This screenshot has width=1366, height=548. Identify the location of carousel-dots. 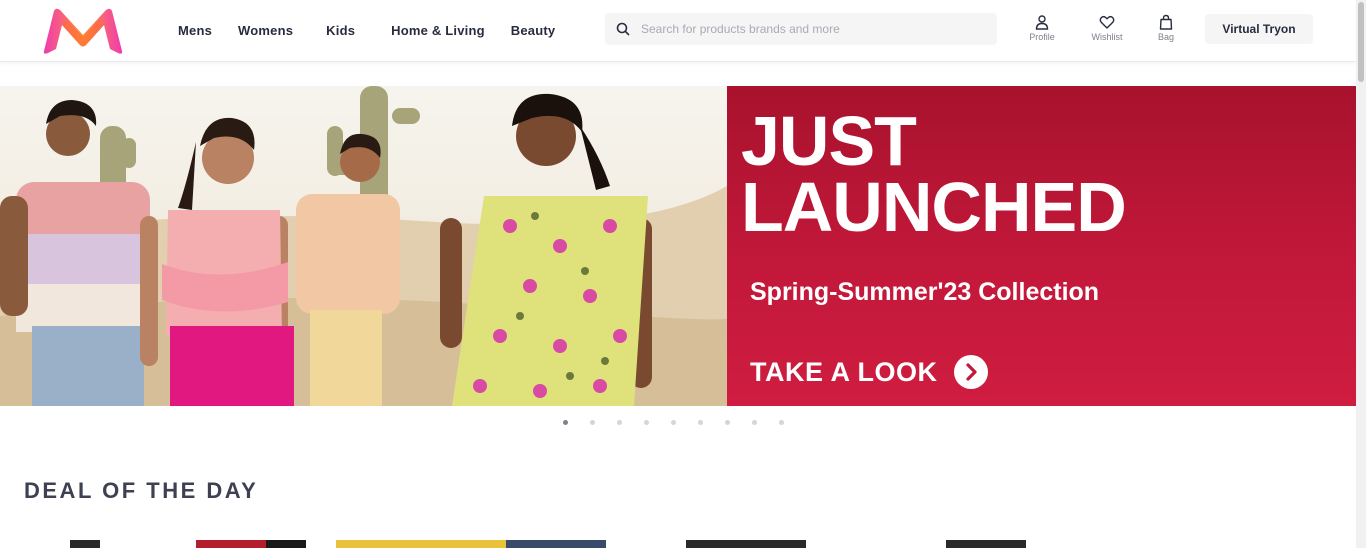
(684, 422).